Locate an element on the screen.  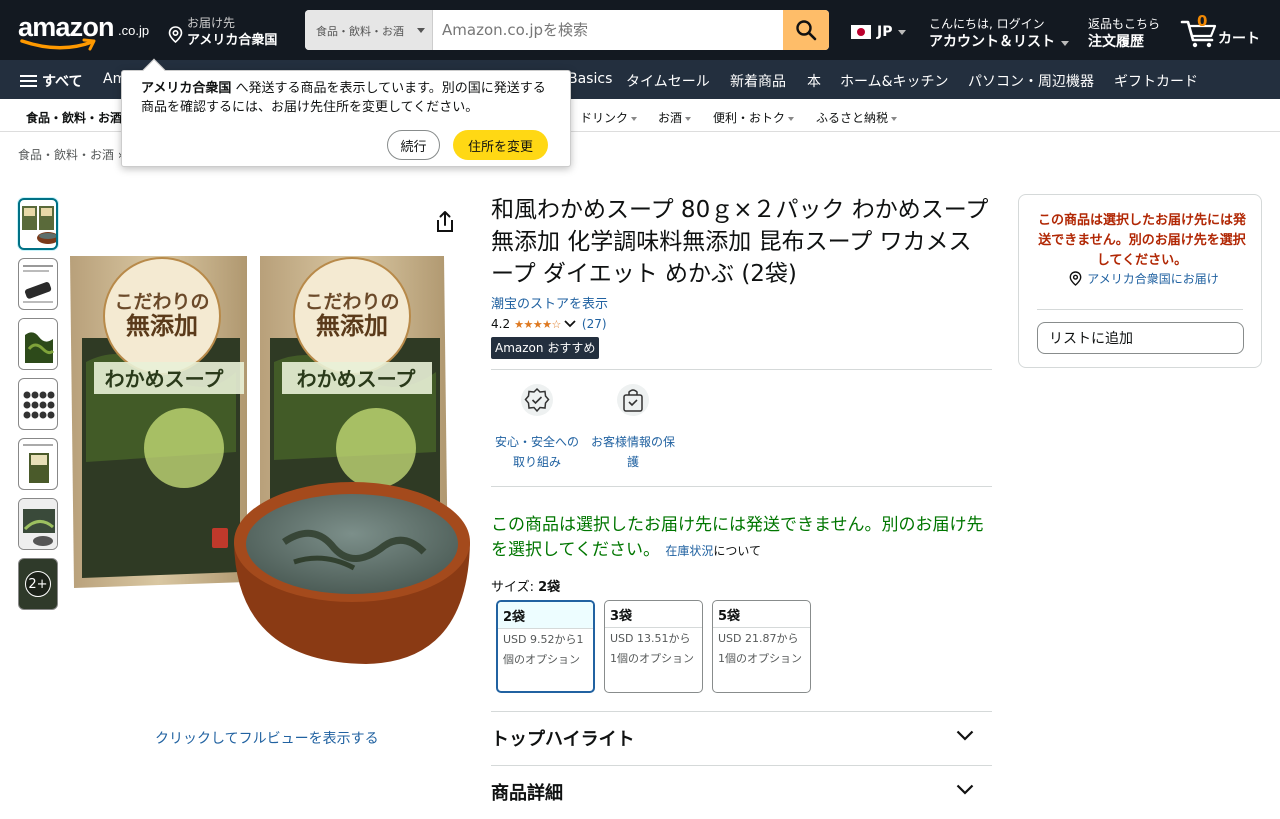
rating-value: 4.2 is located at coordinates (501, 324).